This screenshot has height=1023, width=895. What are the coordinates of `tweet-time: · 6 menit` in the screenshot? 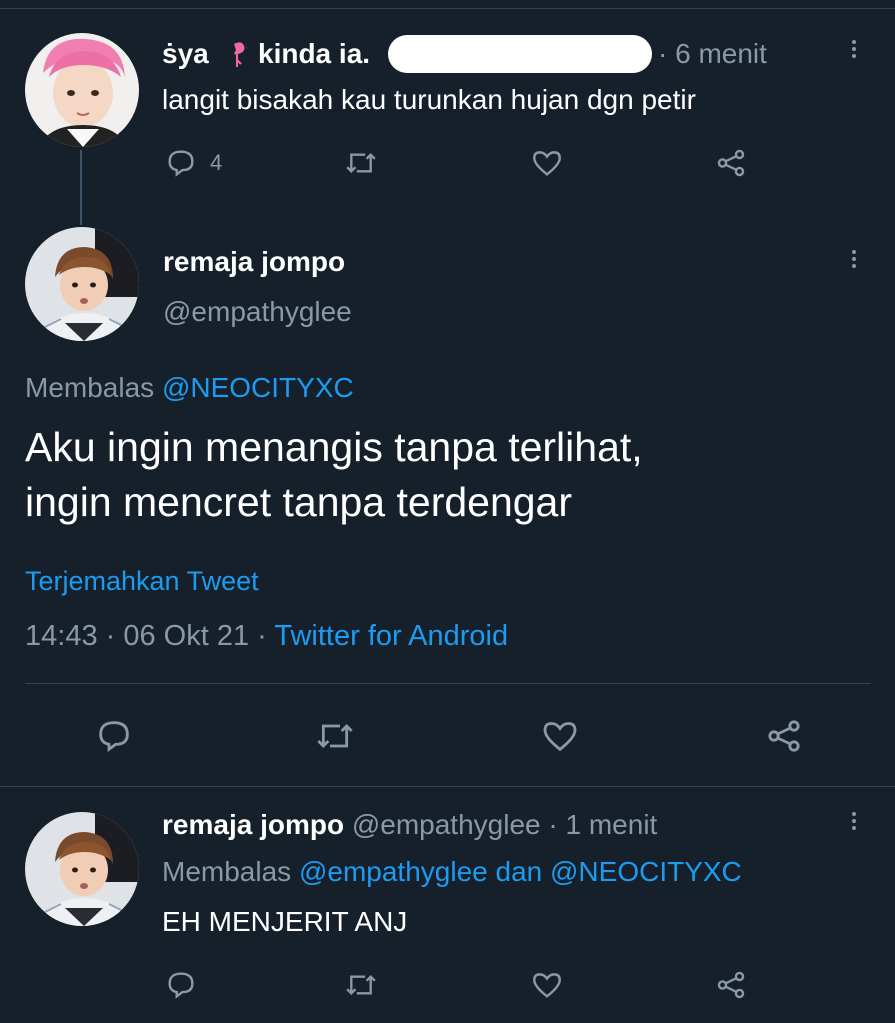 It's located at (712, 54).